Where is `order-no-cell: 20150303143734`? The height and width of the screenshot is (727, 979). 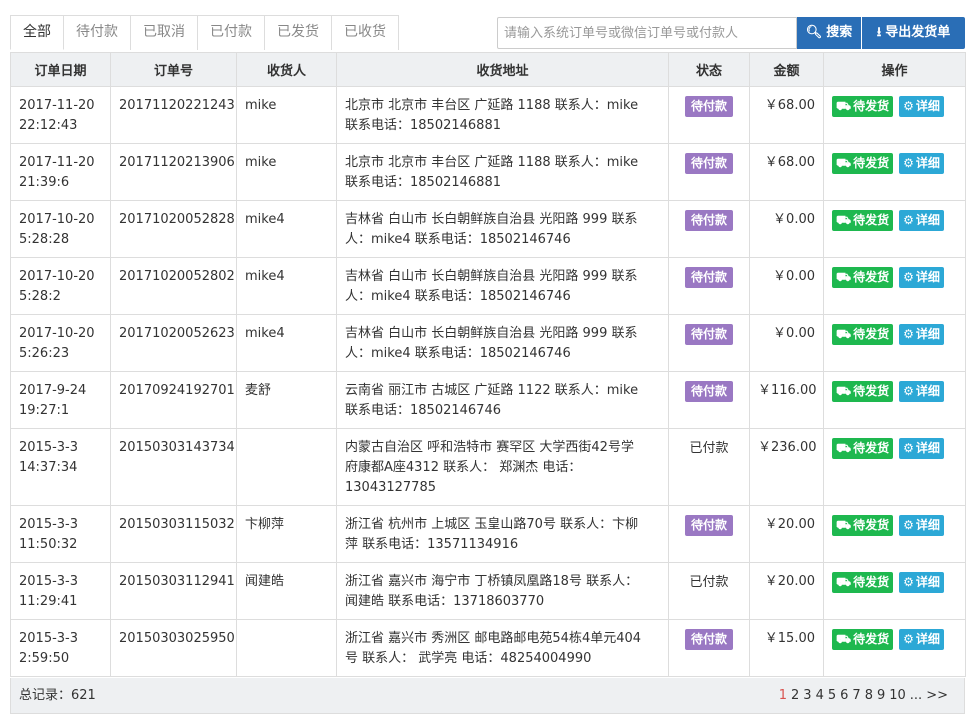 order-no-cell: 20150303143734 is located at coordinates (173, 467).